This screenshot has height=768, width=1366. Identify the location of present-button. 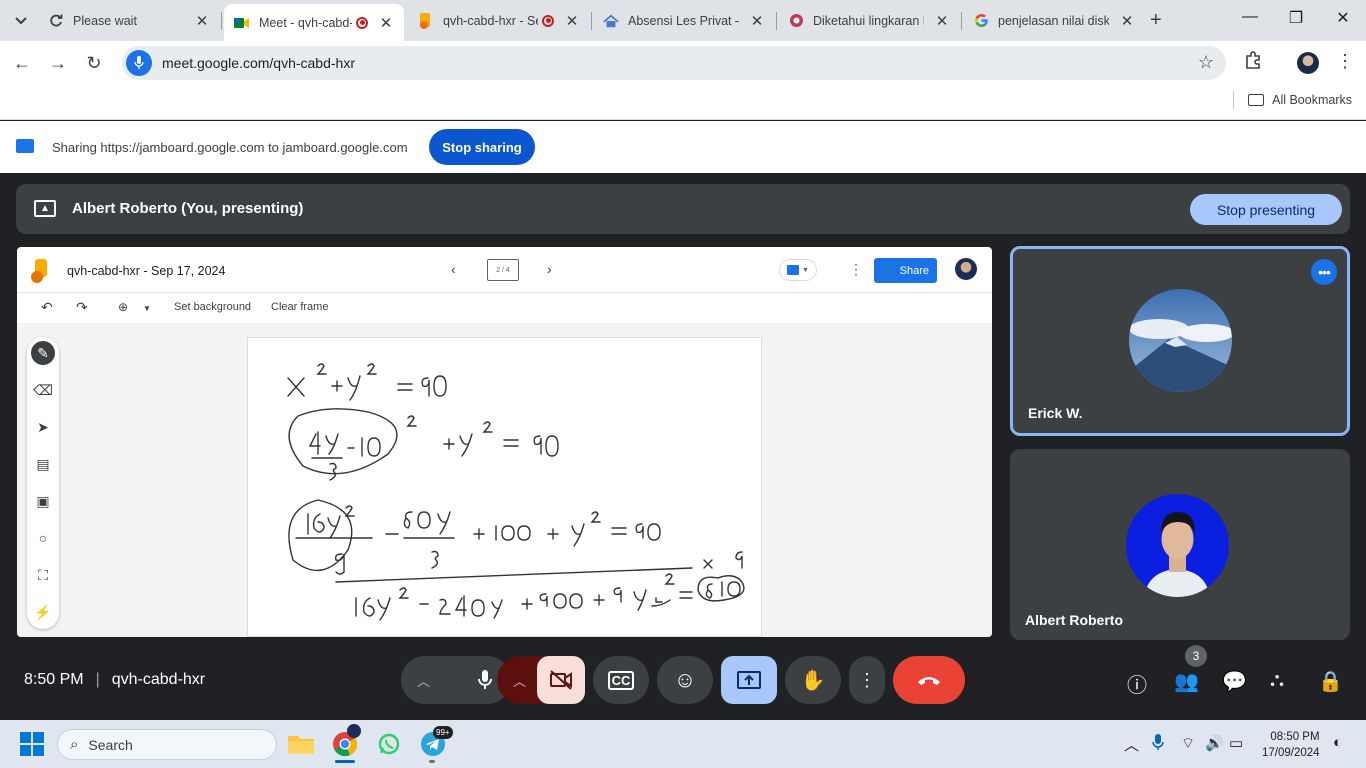
(749, 680).